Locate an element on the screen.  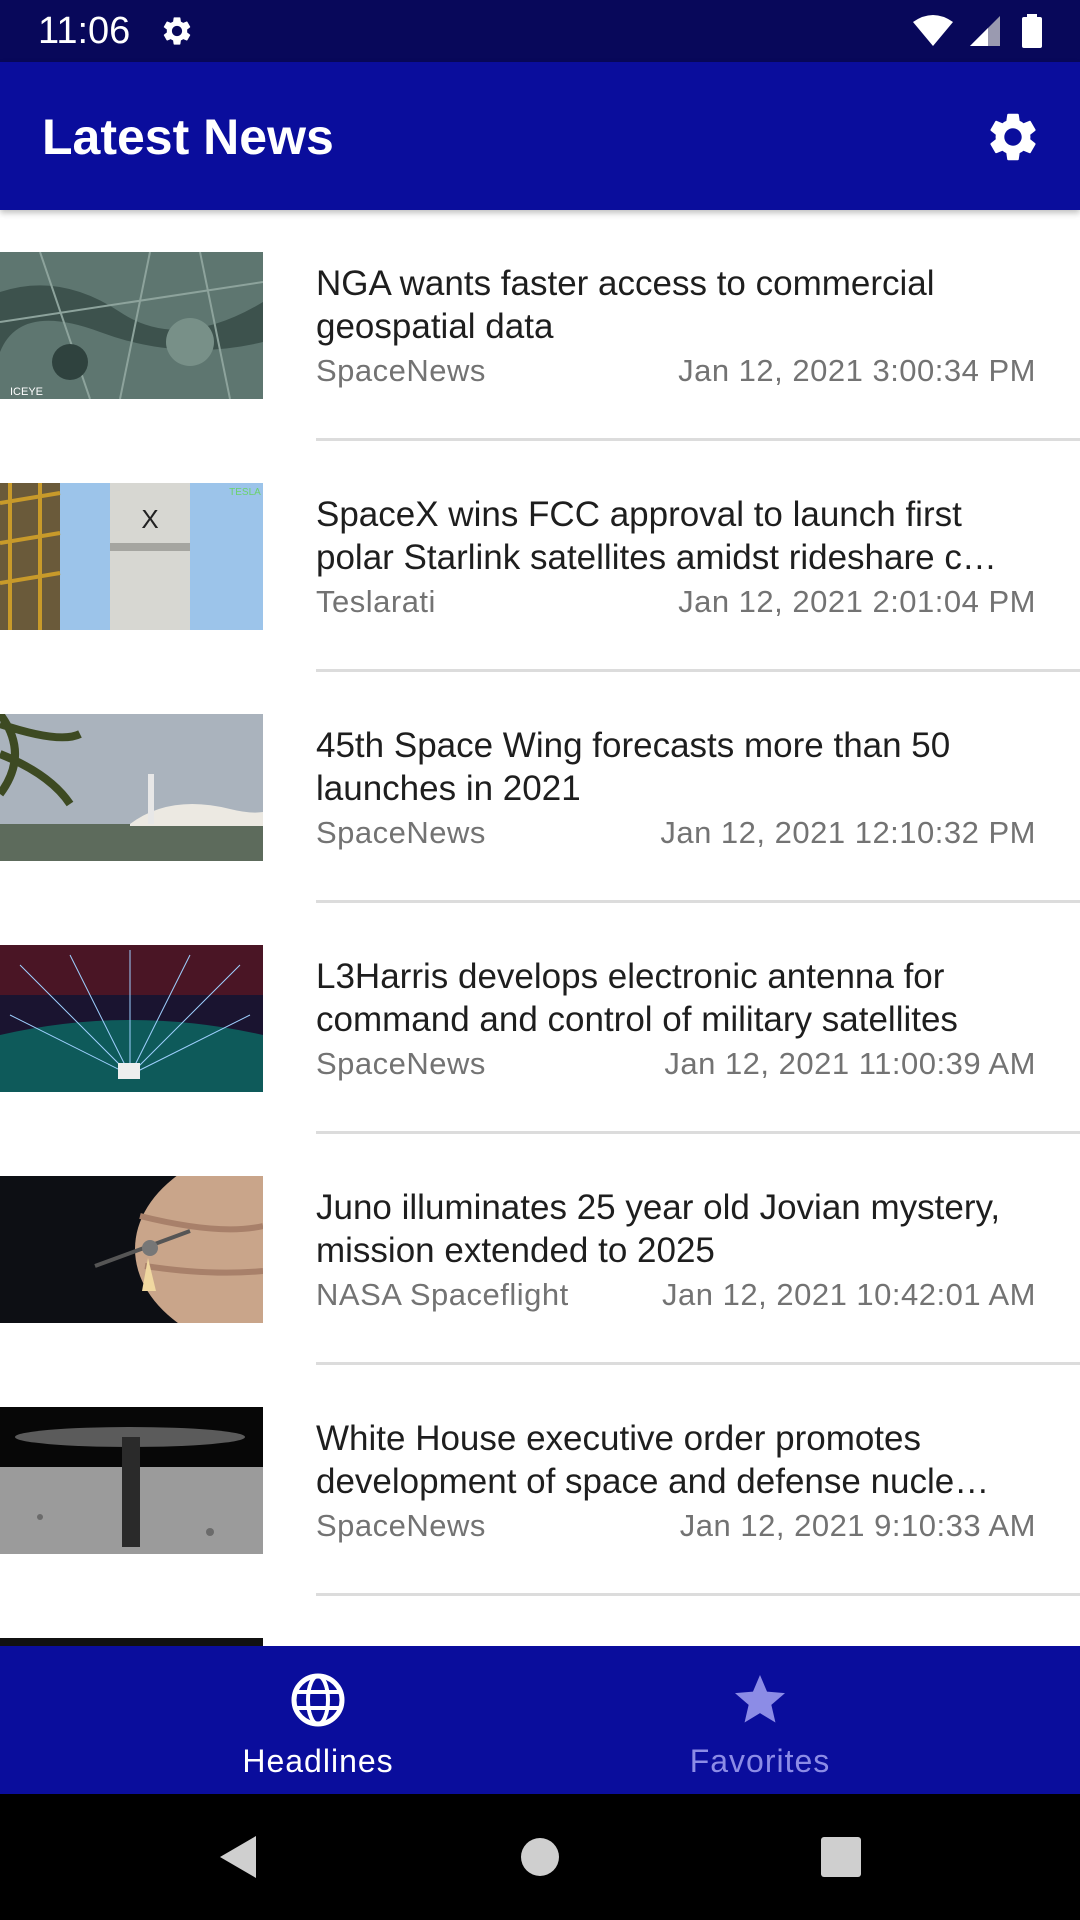
cell-signal-icon is located at coordinates (984, 31).